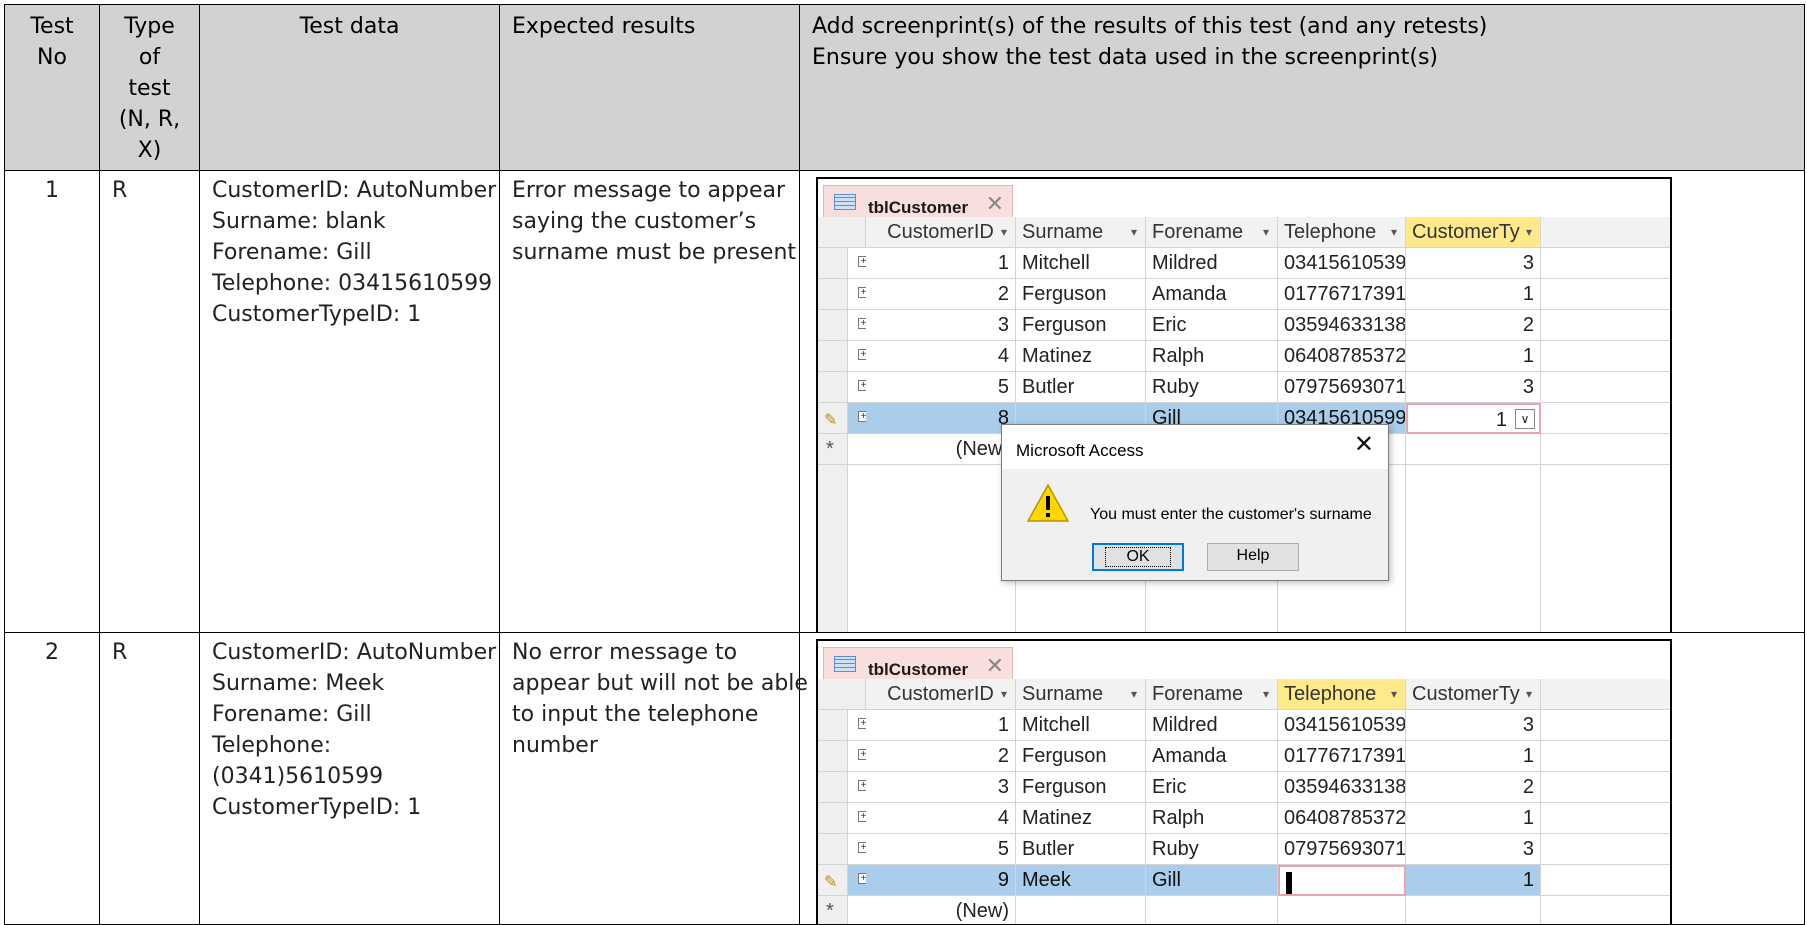 This screenshot has width=1807, height=925. Describe the element at coordinates (1342, 725) in the screenshot. I see `cell-telephone: 03415610539` at that location.